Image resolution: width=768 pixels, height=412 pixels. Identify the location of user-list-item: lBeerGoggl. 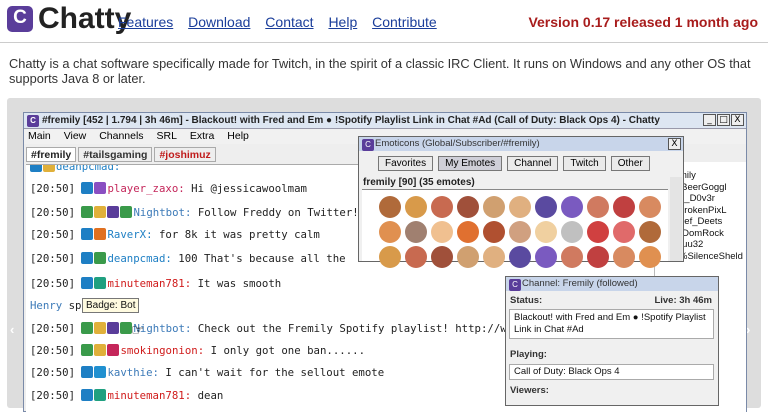
(712, 188).